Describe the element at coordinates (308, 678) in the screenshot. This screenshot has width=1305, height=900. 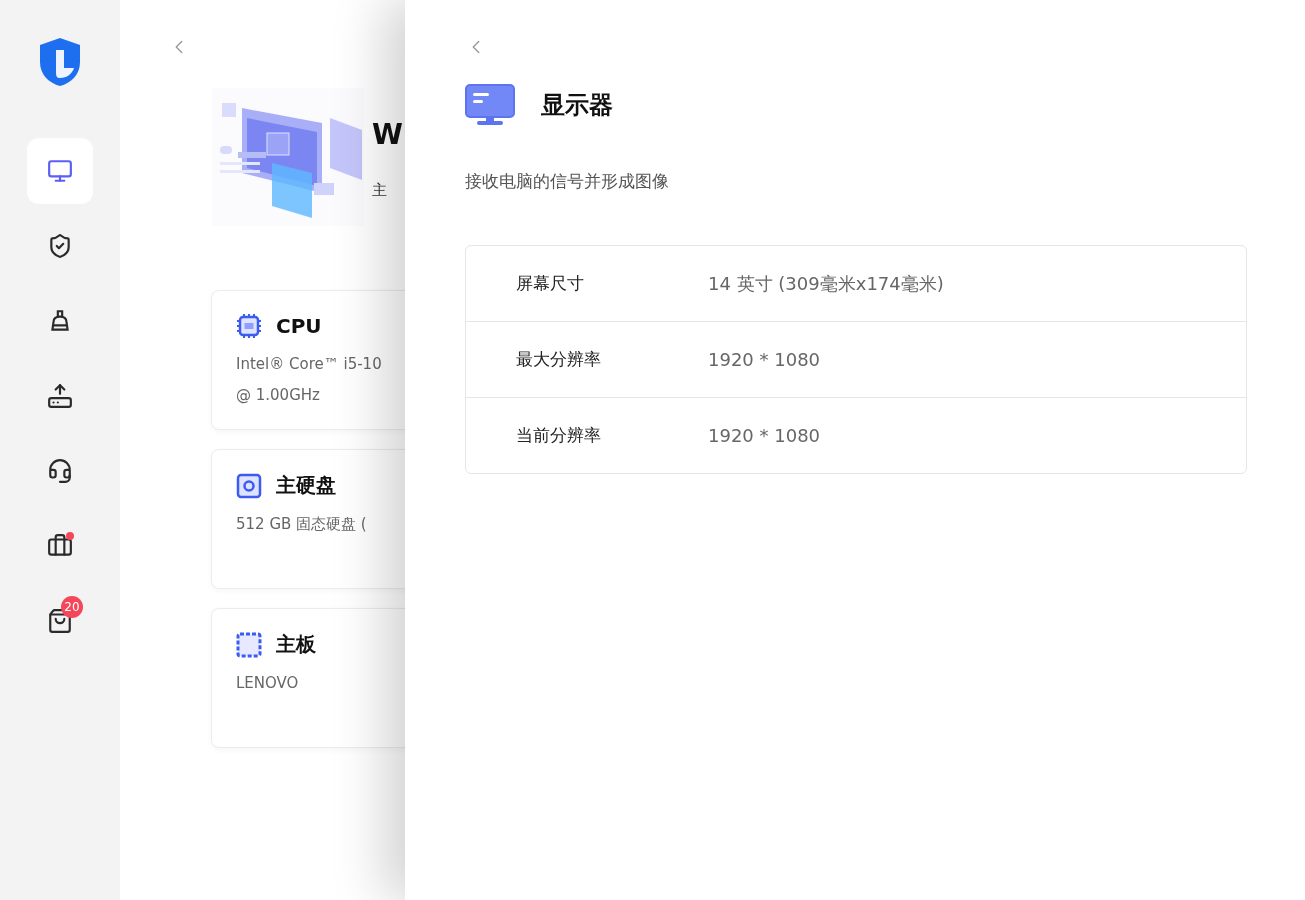
I see `hardware-card: 主板 LENOVO` at that location.